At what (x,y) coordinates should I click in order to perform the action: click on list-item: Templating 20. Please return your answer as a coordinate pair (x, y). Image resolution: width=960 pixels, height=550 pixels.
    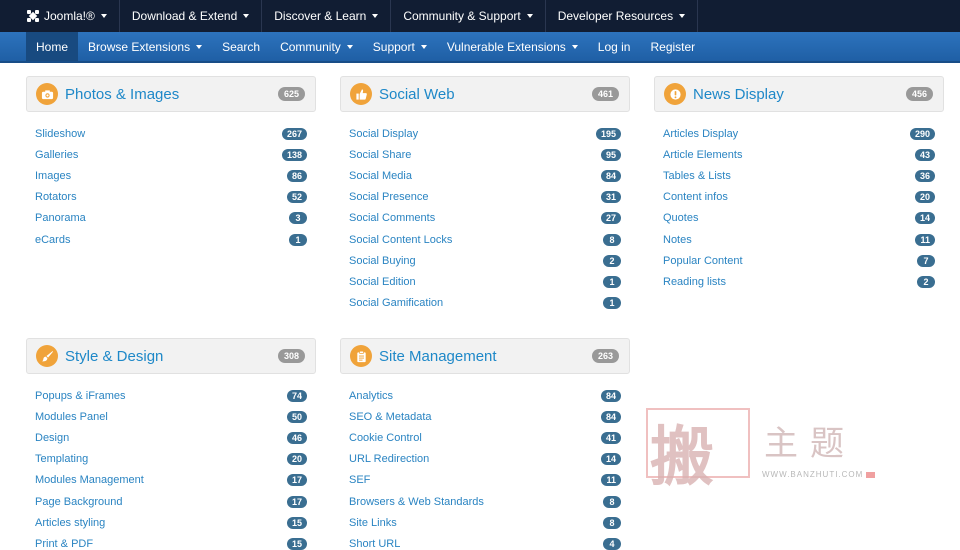
    Looking at the image, I should click on (171, 459).